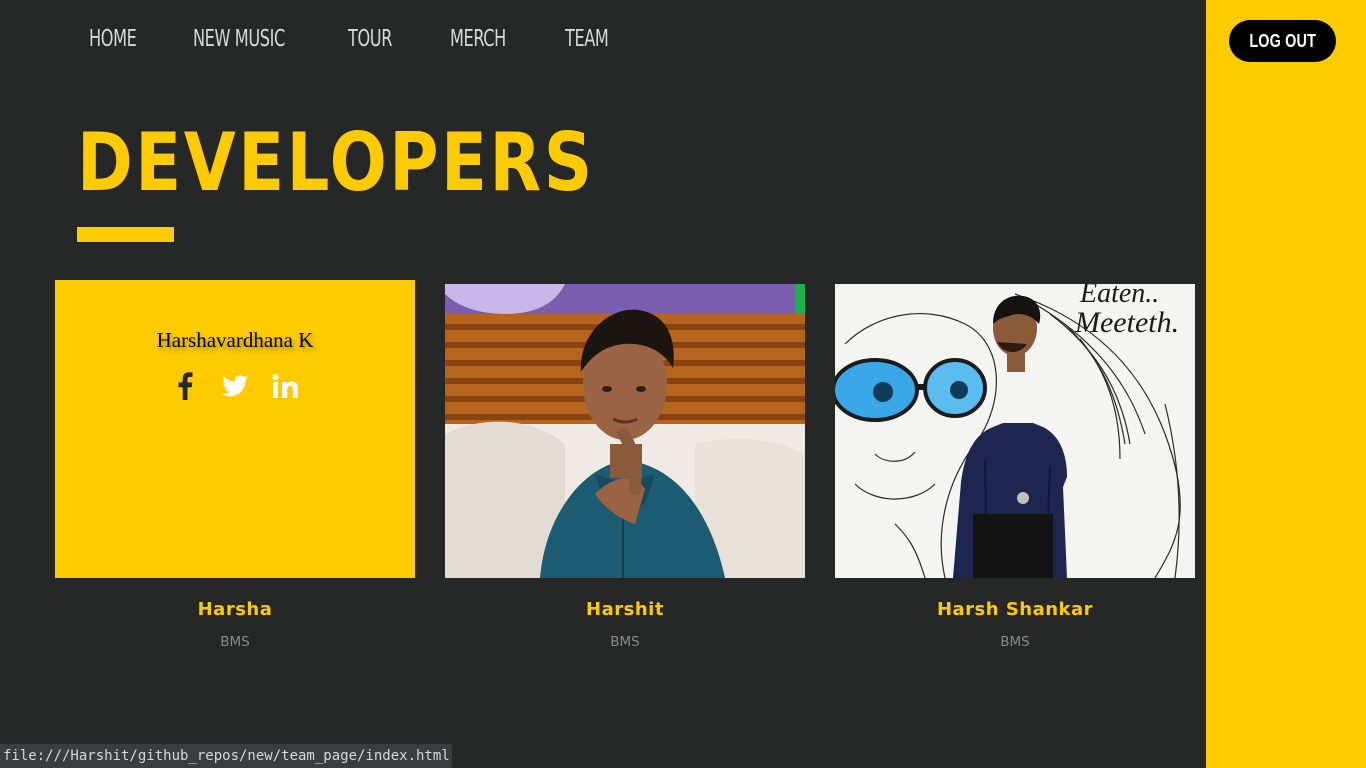 This screenshot has width=1366, height=768. What do you see at coordinates (625, 609) in the screenshot?
I see `developer-name-harshit: Harshit` at bounding box center [625, 609].